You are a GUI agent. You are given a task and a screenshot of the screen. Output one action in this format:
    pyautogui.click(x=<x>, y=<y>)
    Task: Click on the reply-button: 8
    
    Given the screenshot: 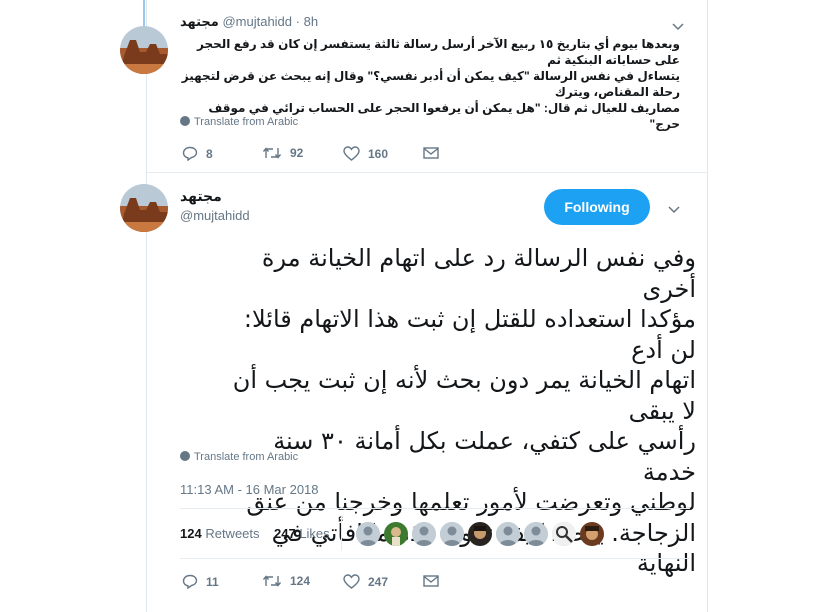 What is the action you would take?
    pyautogui.click(x=197, y=153)
    